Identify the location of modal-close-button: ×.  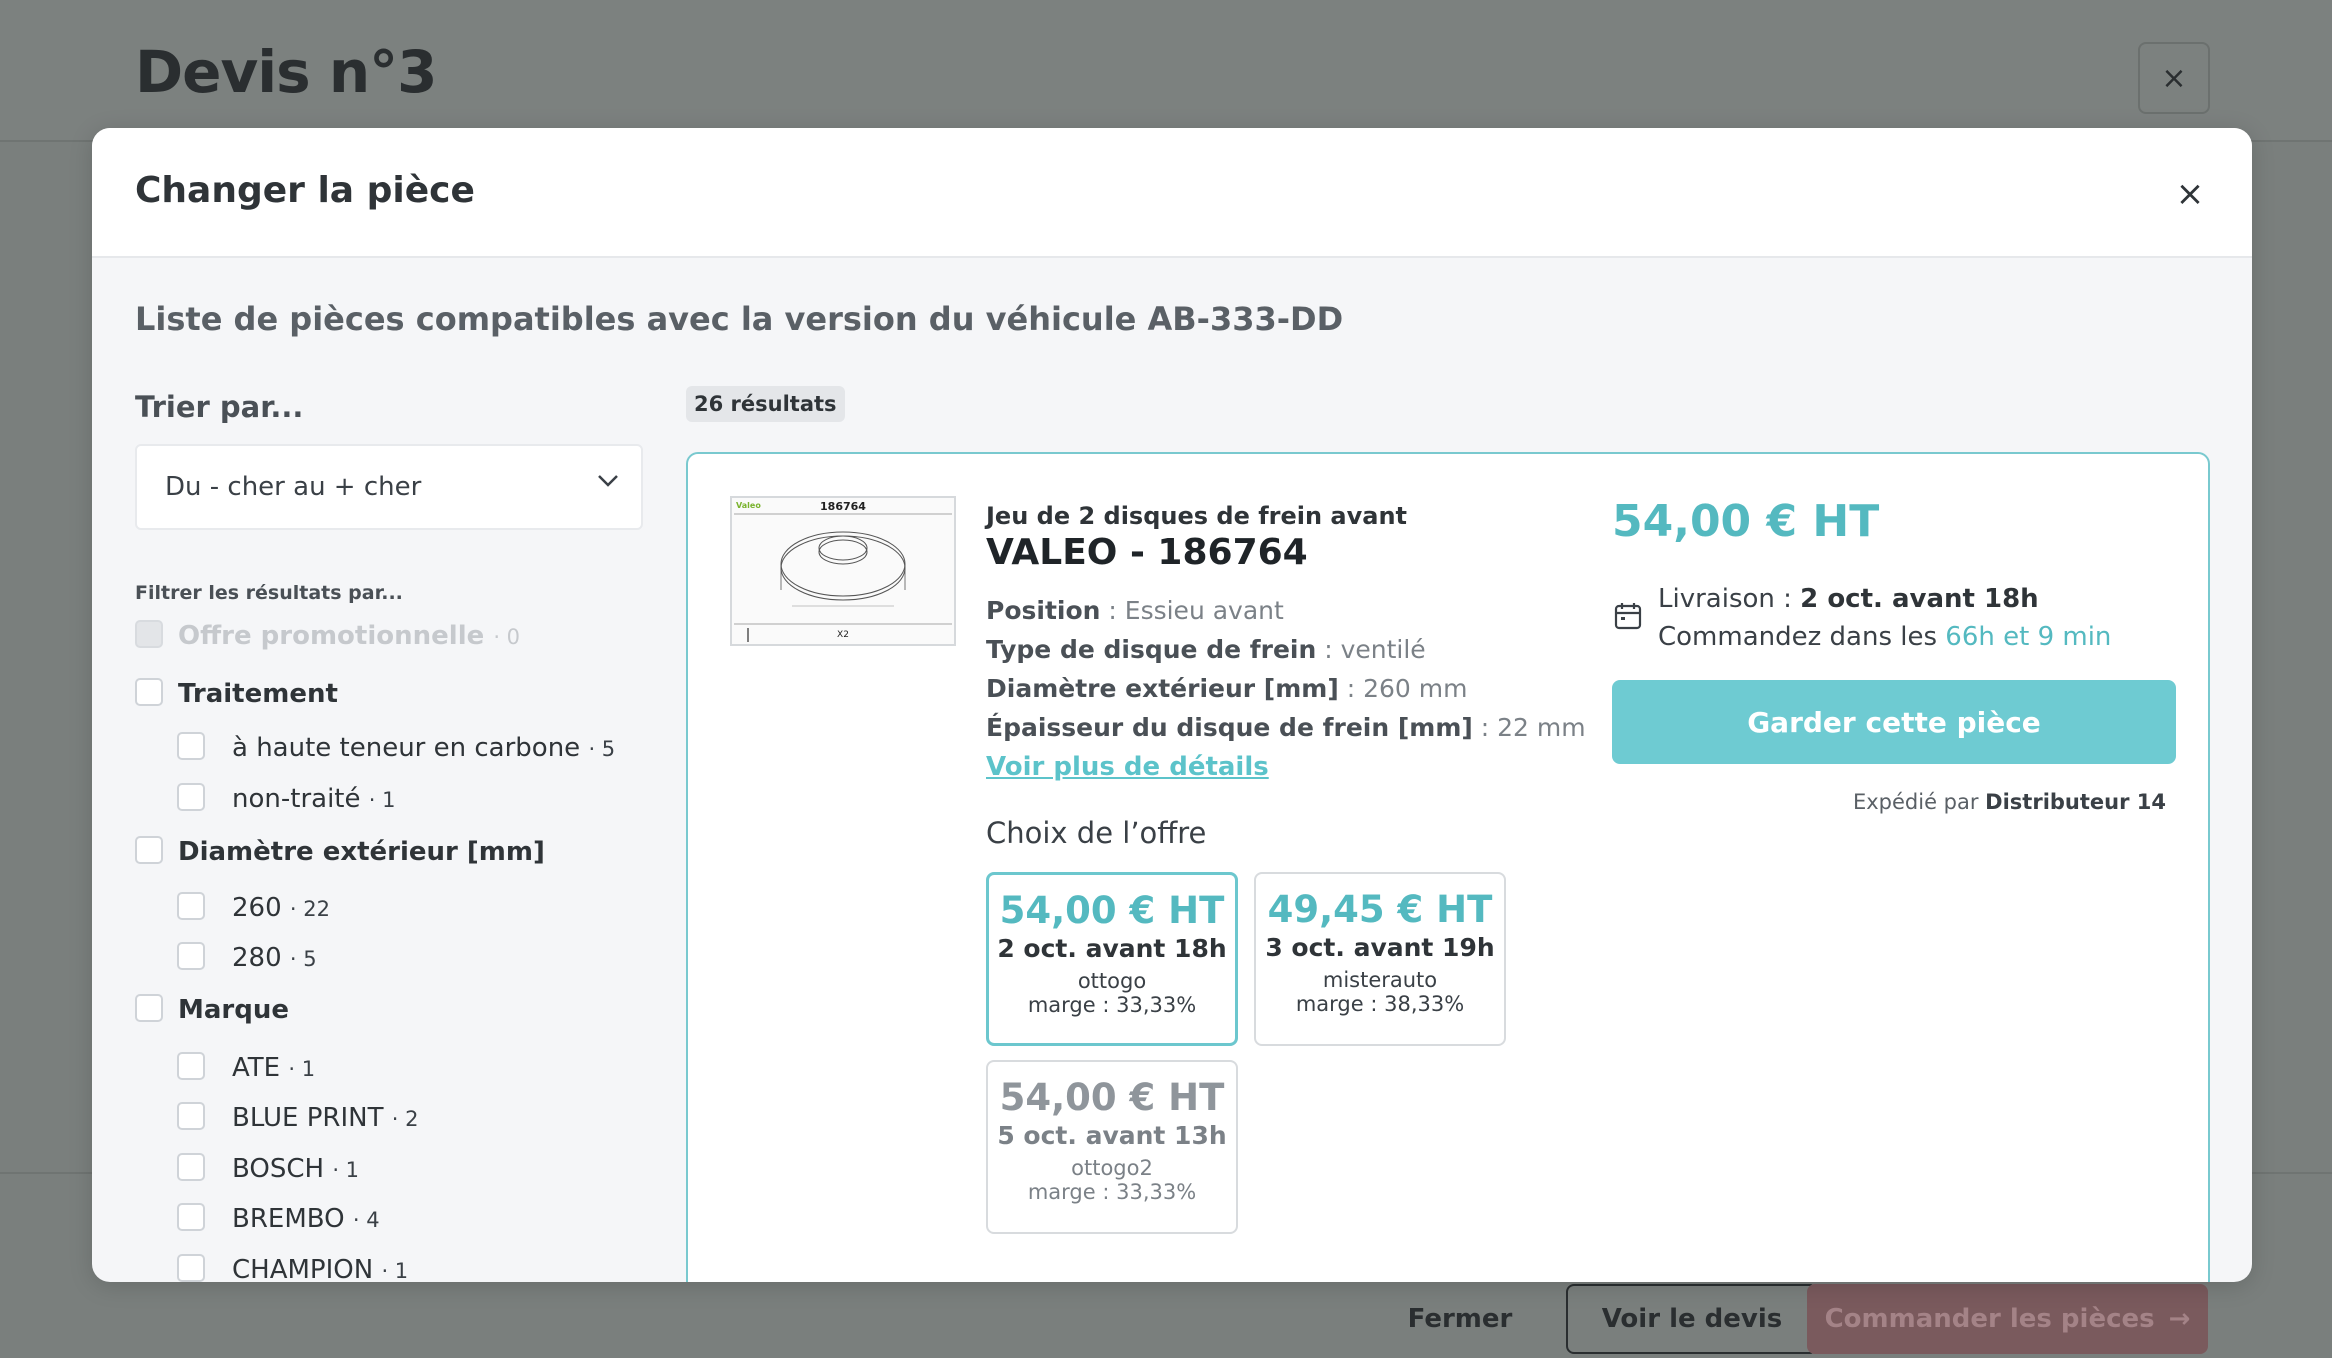
(2190, 194).